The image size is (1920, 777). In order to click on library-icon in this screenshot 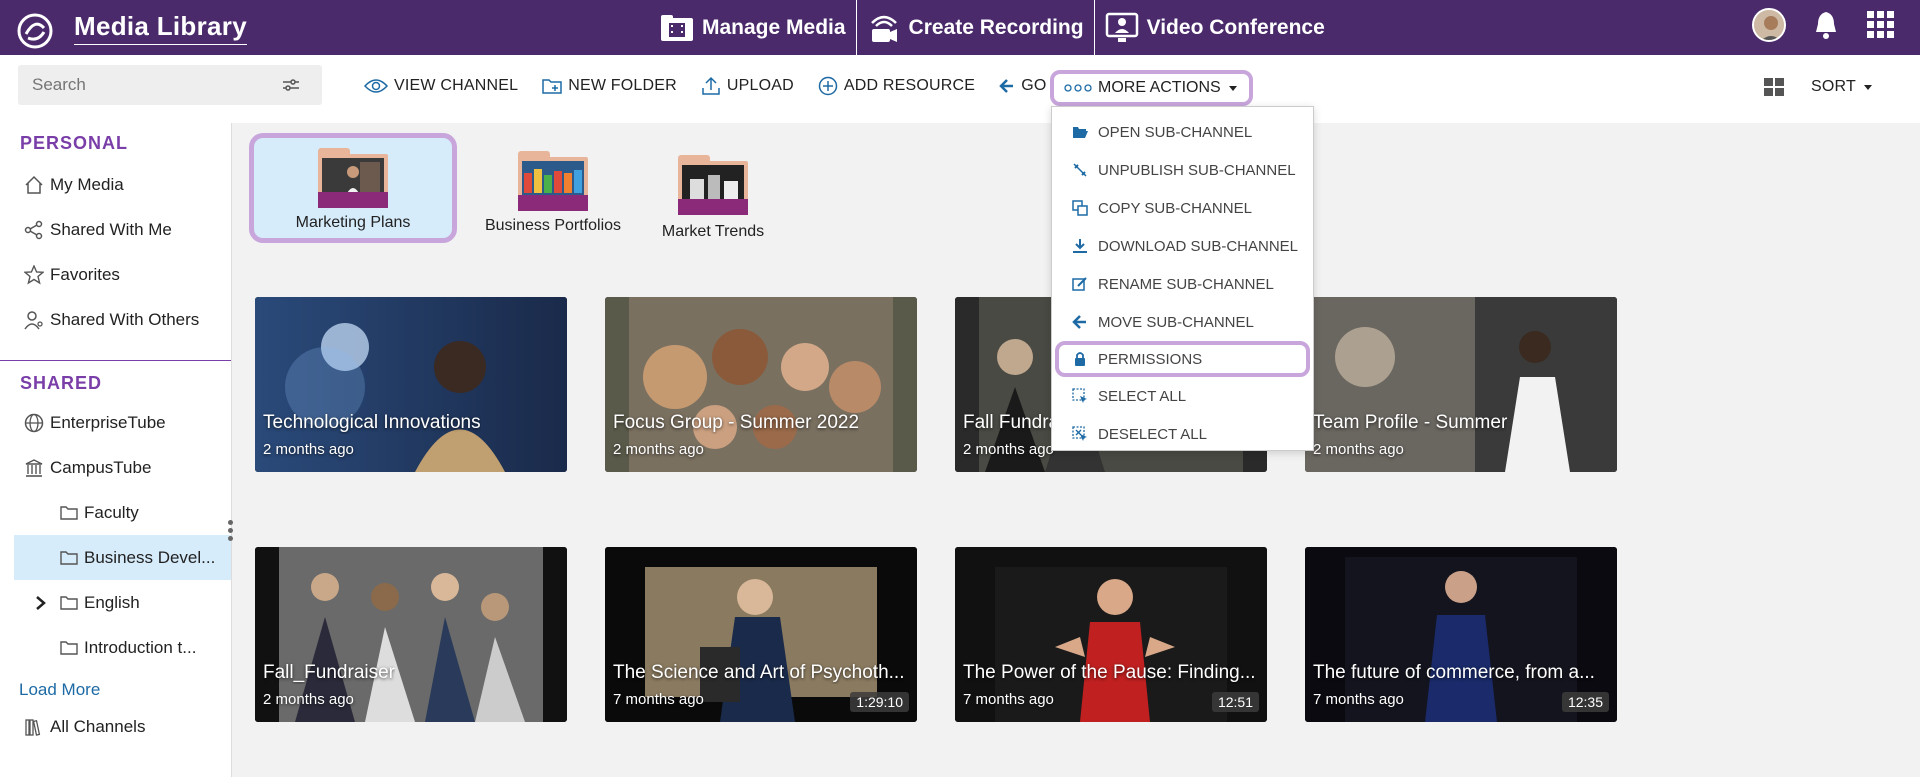, I will do `click(33, 727)`.